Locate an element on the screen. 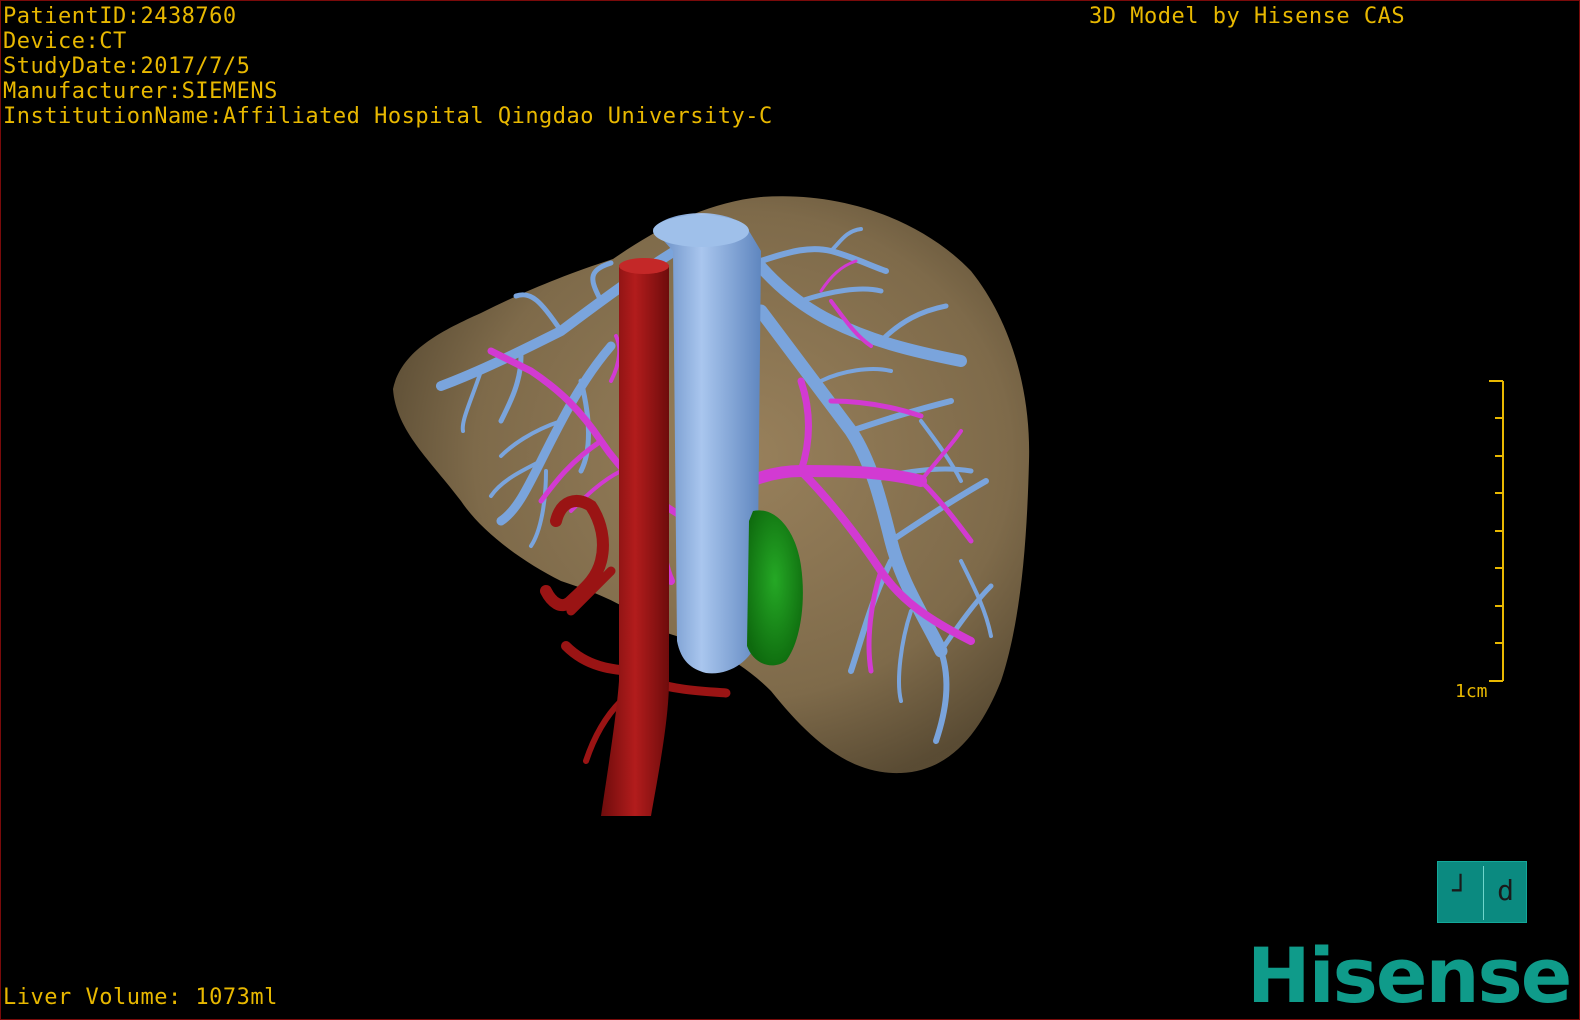  patient-id-text: PatientID:2438760 is located at coordinates (120, 16).